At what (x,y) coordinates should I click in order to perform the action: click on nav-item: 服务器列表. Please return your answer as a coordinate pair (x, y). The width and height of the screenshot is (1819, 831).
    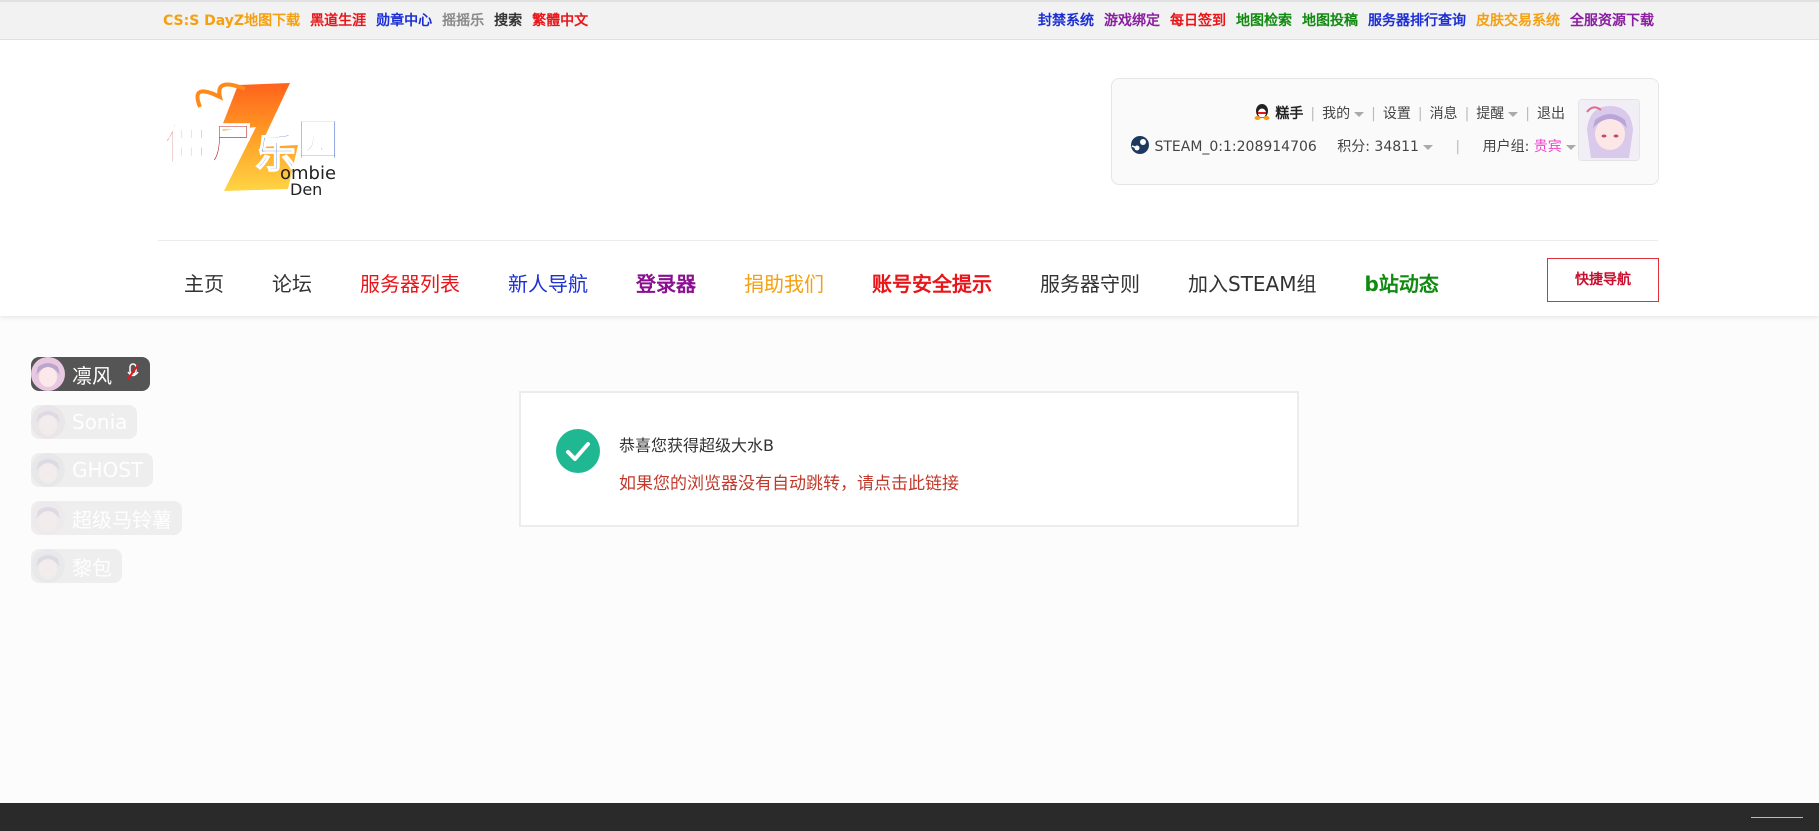
    Looking at the image, I should click on (410, 284).